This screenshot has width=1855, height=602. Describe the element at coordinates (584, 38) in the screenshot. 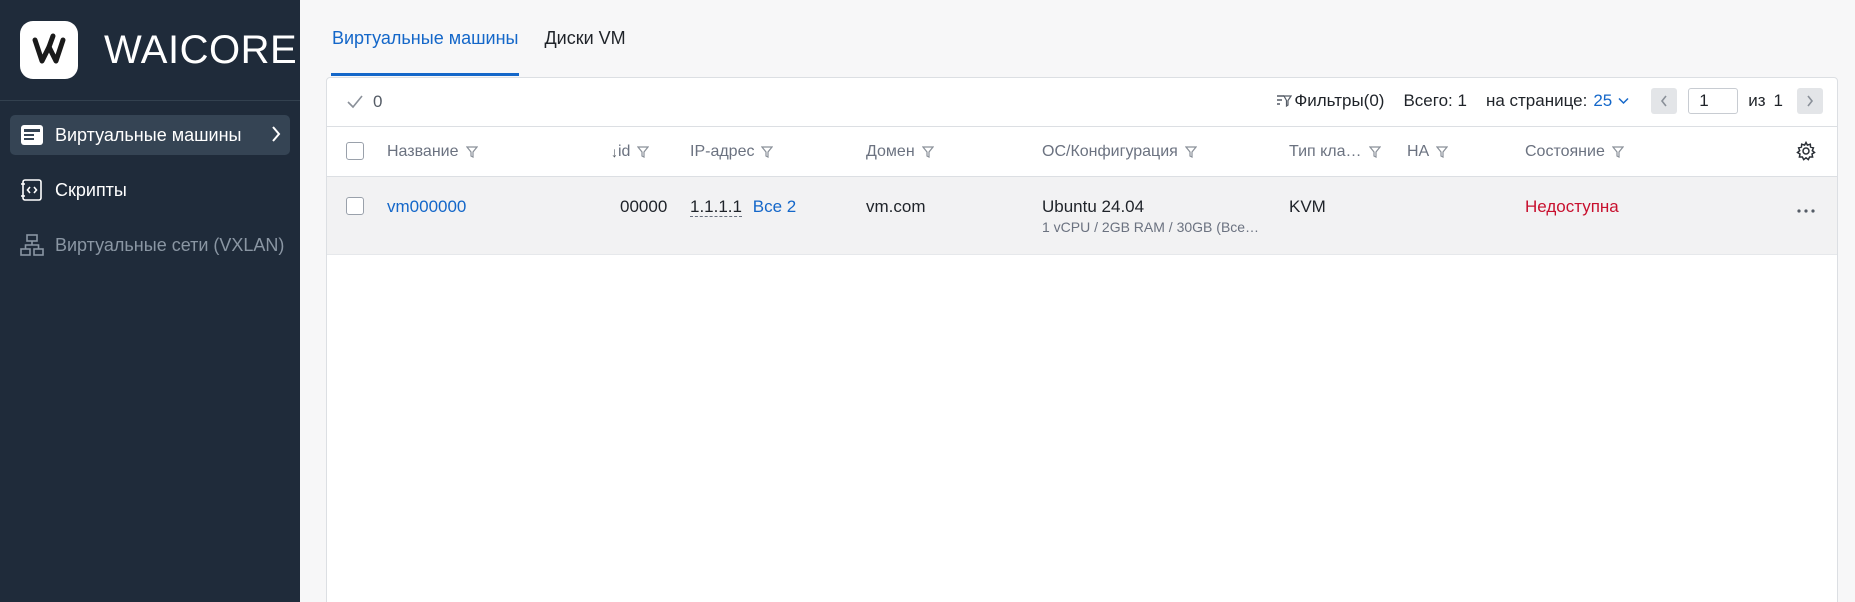

I see `tab-vm-disks: Диски VM` at that location.